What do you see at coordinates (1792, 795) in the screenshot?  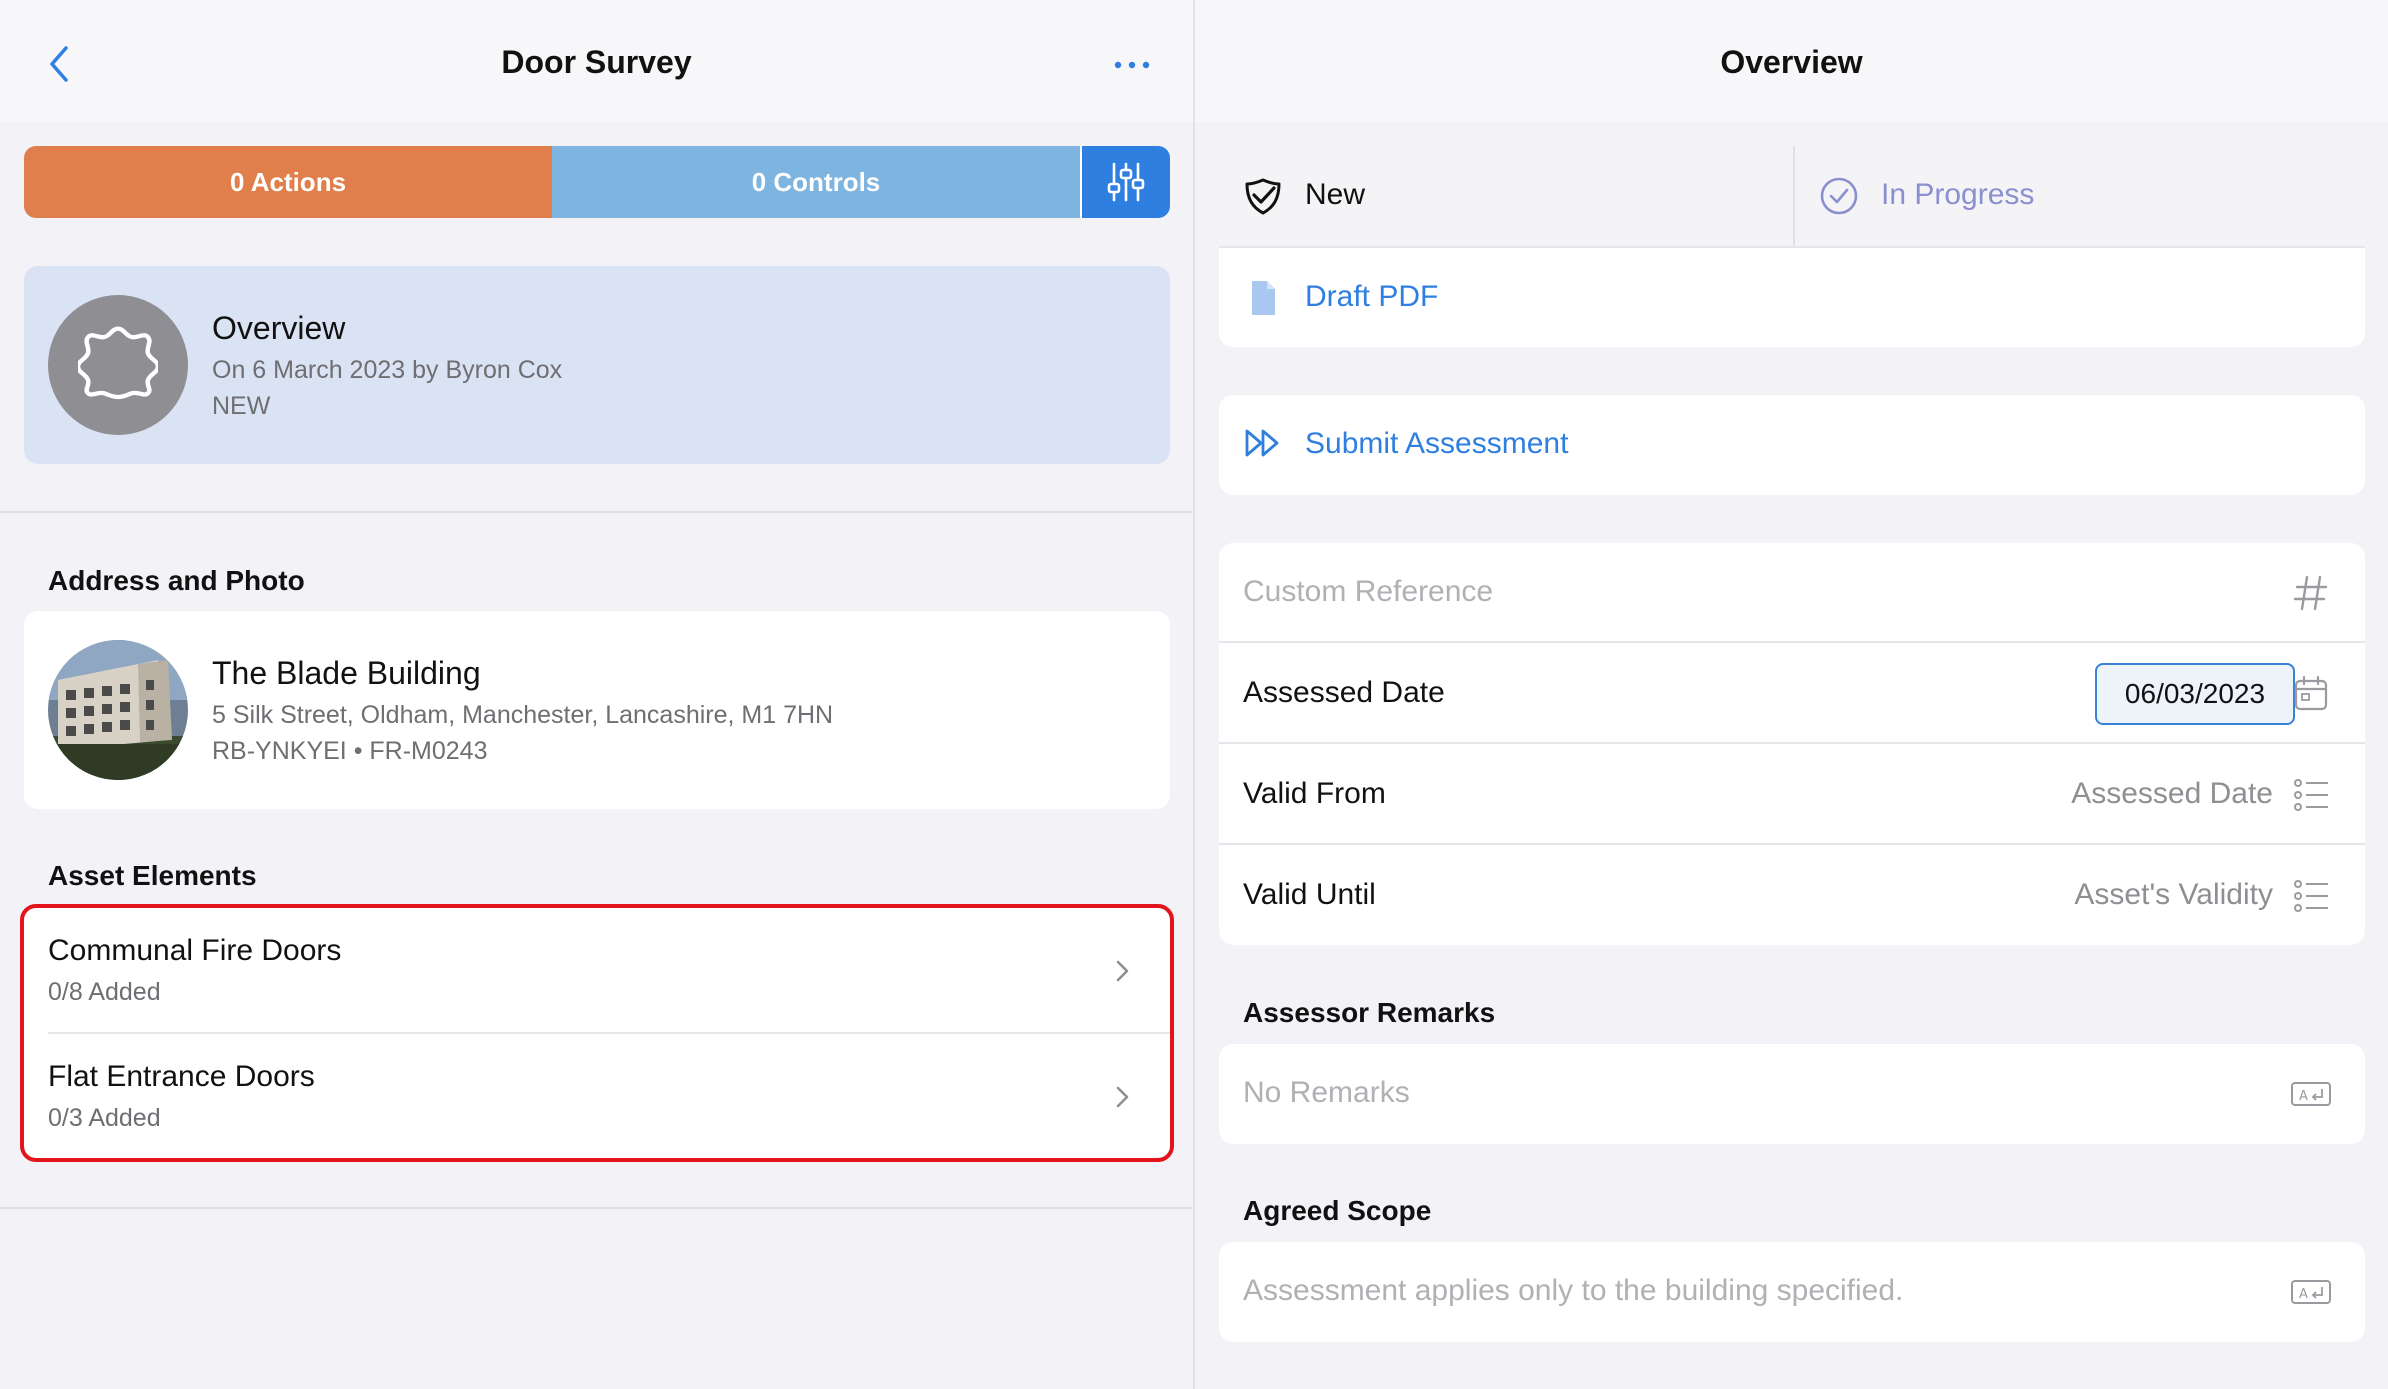 I see `valid-from-row: Valid From Assessed Date` at bounding box center [1792, 795].